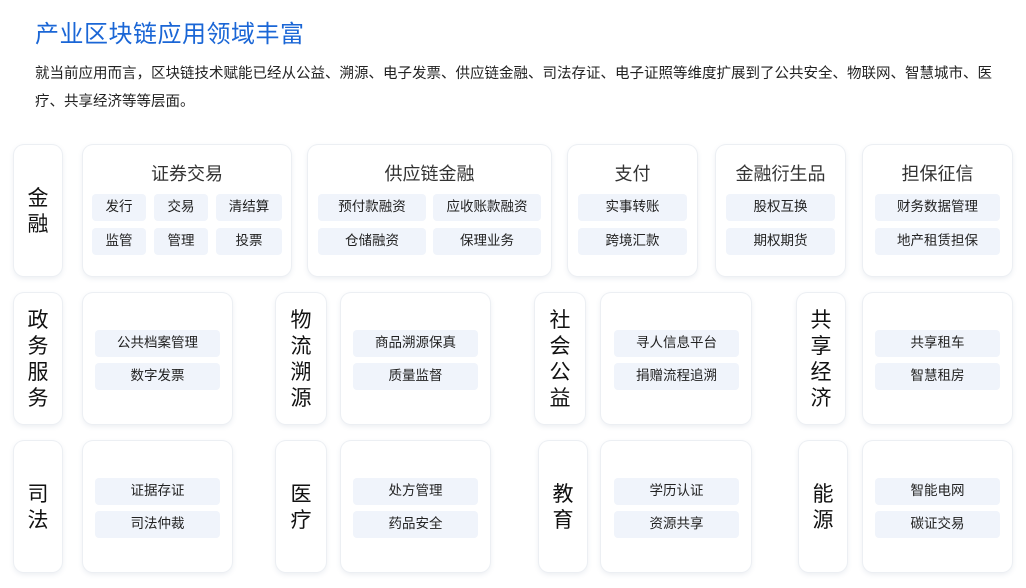  I want to click on chip-car-sharing: 共享租车, so click(937, 343).